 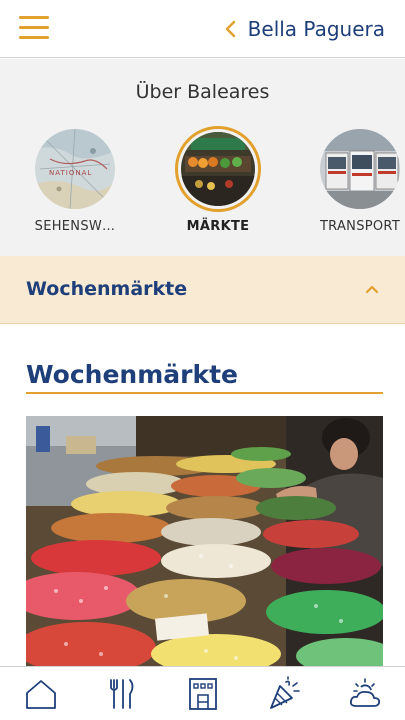 What do you see at coordinates (202, 290) in the screenshot?
I see `accordion-header-wochenmaerkte: Wochenmärkte` at bounding box center [202, 290].